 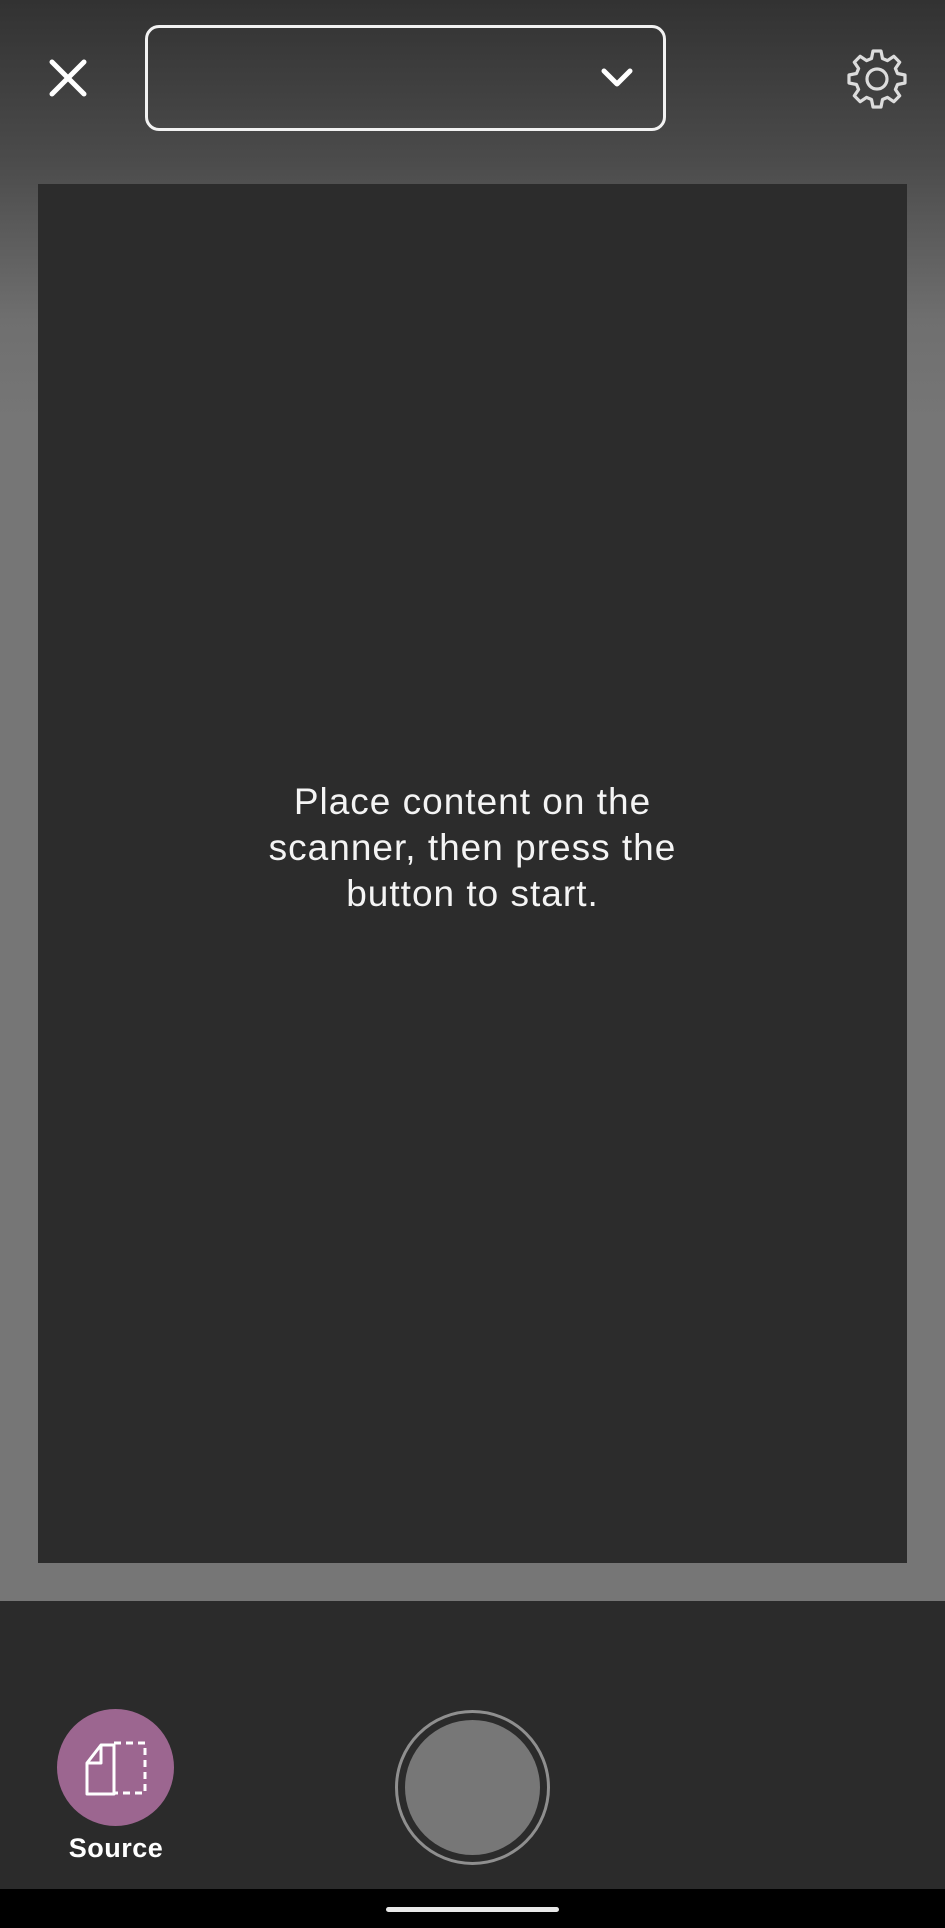 I want to click on system-navigation-bar, so click(x=472, y=1908).